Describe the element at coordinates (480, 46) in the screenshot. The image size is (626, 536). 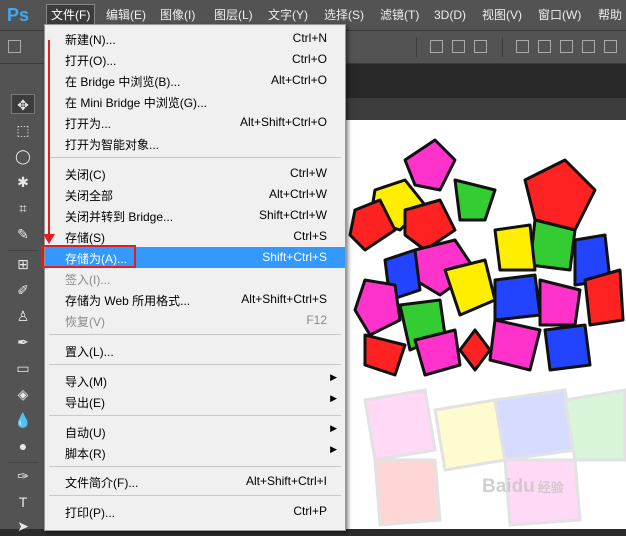
I see `align-bottom-icon` at that location.